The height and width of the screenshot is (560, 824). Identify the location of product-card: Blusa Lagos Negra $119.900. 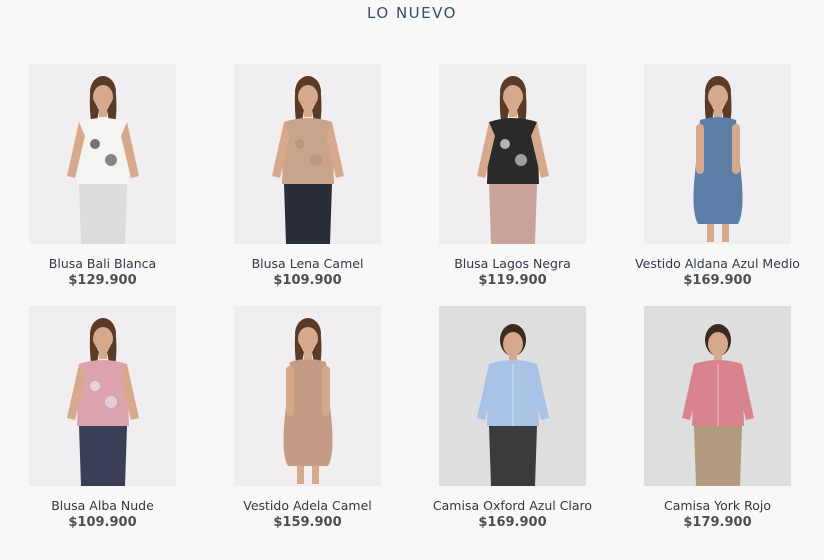
(512, 176).